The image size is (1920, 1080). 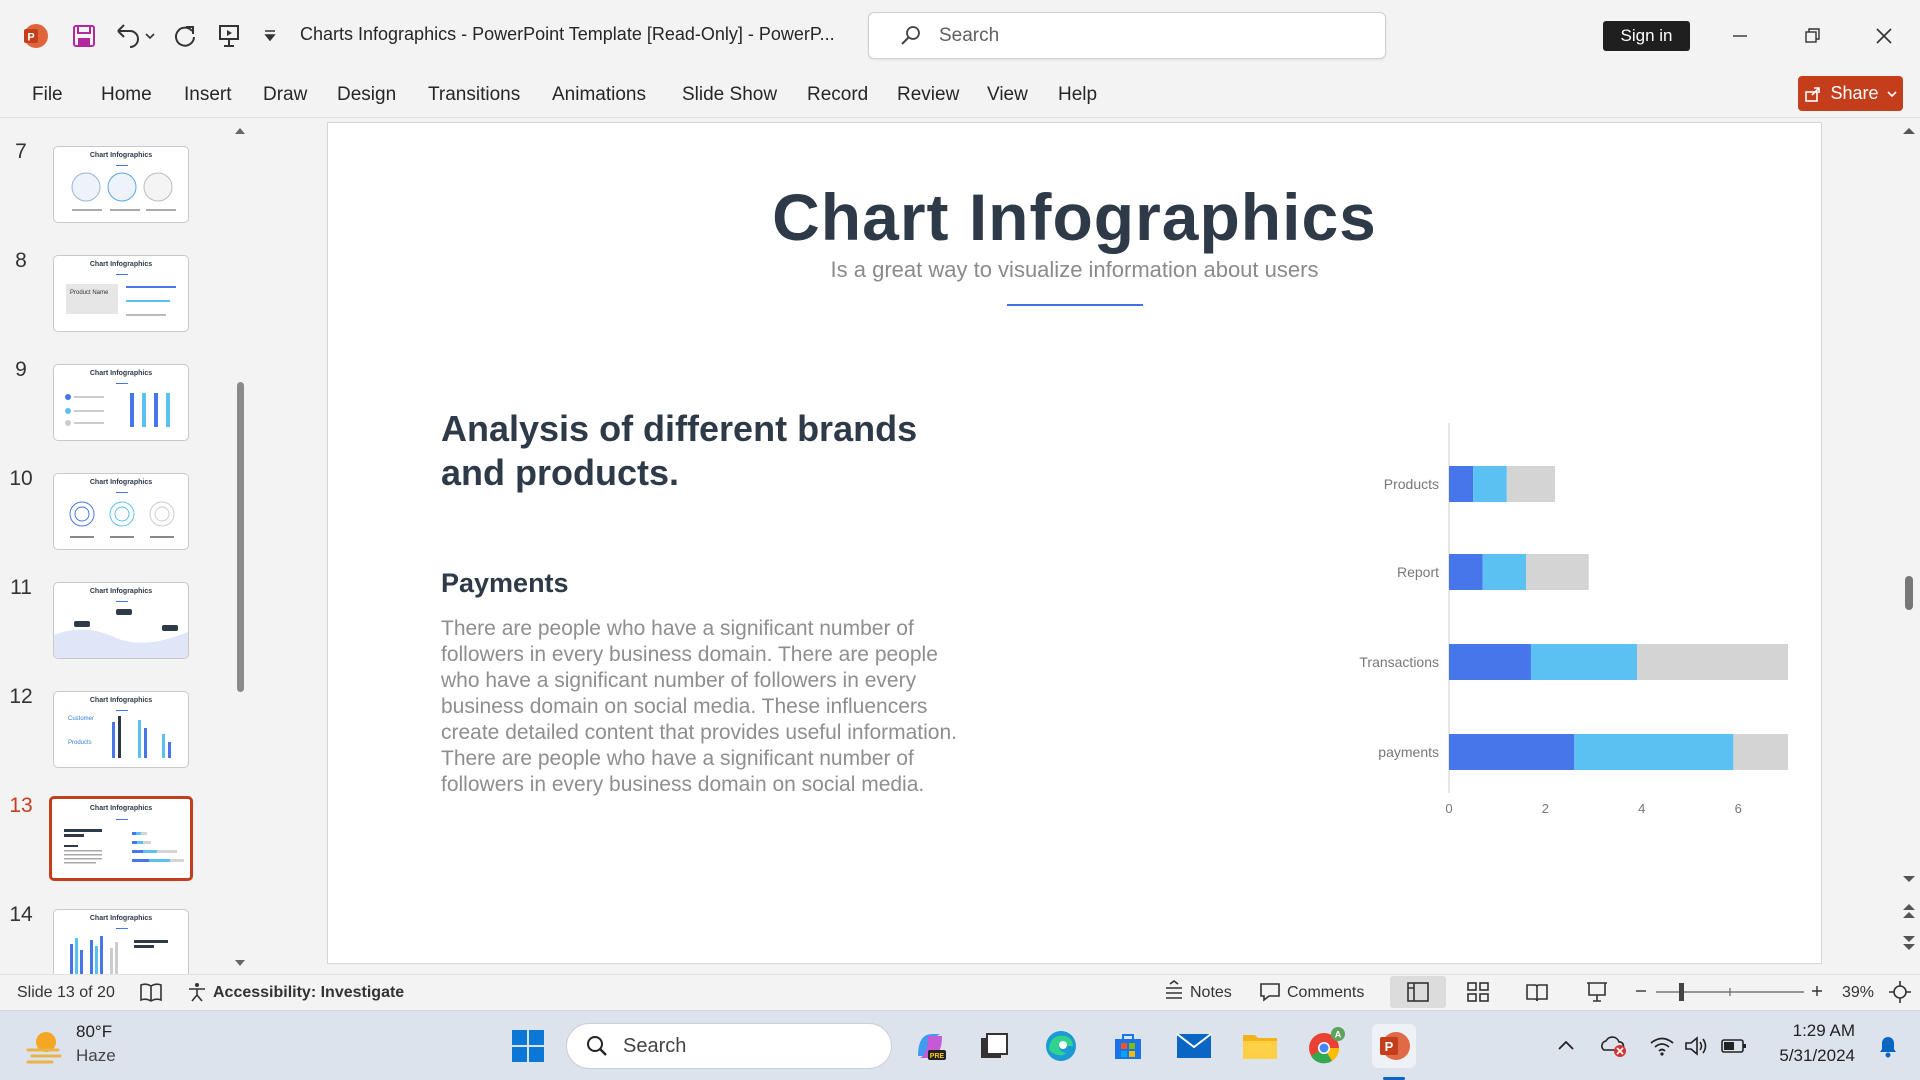 I want to click on weather-temperature: 80°F, so click(x=94, y=1032).